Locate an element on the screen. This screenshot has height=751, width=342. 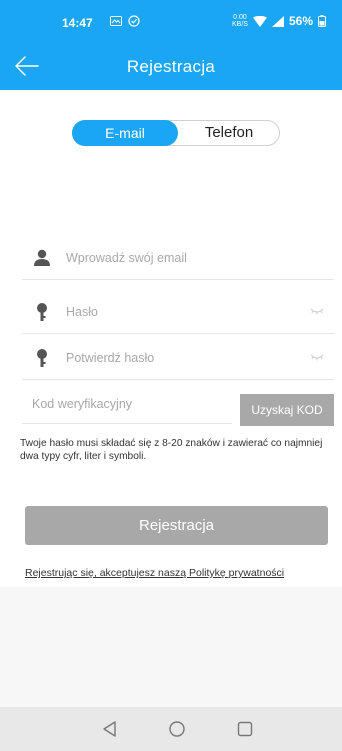
gallery-notification-icon is located at coordinates (116, 21).